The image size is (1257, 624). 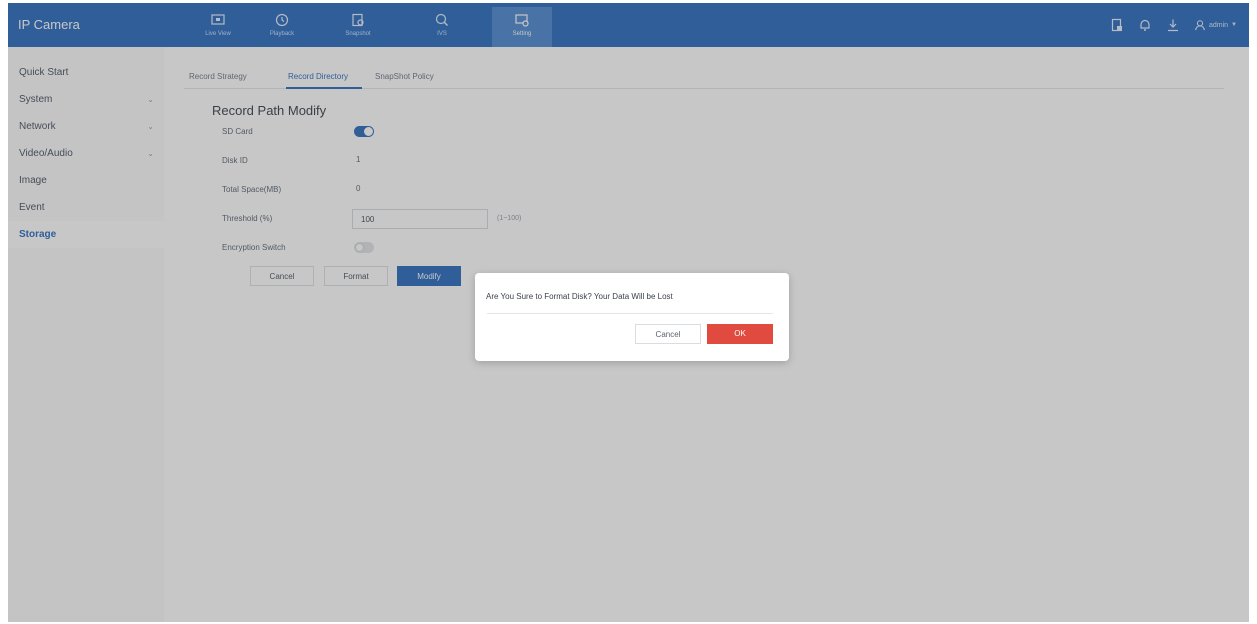 What do you see at coordinates (740, 334) in the screenshot?
I see `dialog-ok-button: OK` at bounding box center [740, 334].